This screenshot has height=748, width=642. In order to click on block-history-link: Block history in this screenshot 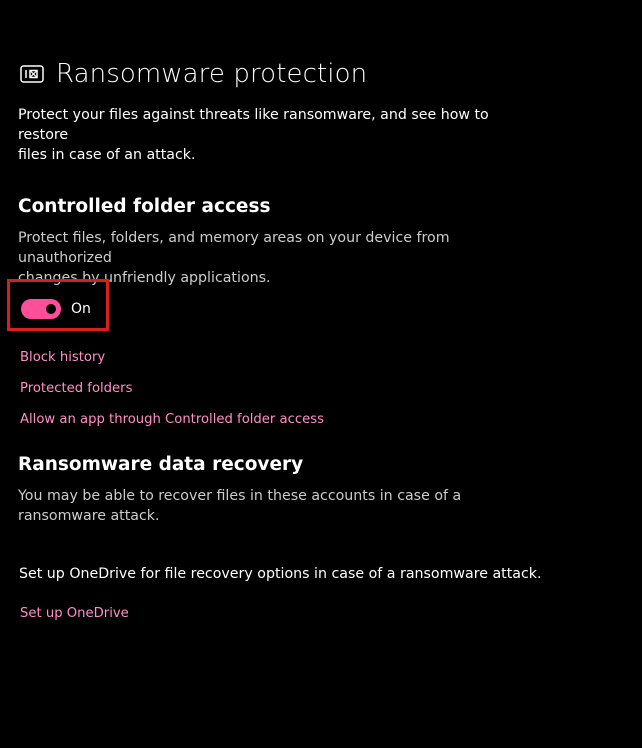, I will do `click(62, 358)`.